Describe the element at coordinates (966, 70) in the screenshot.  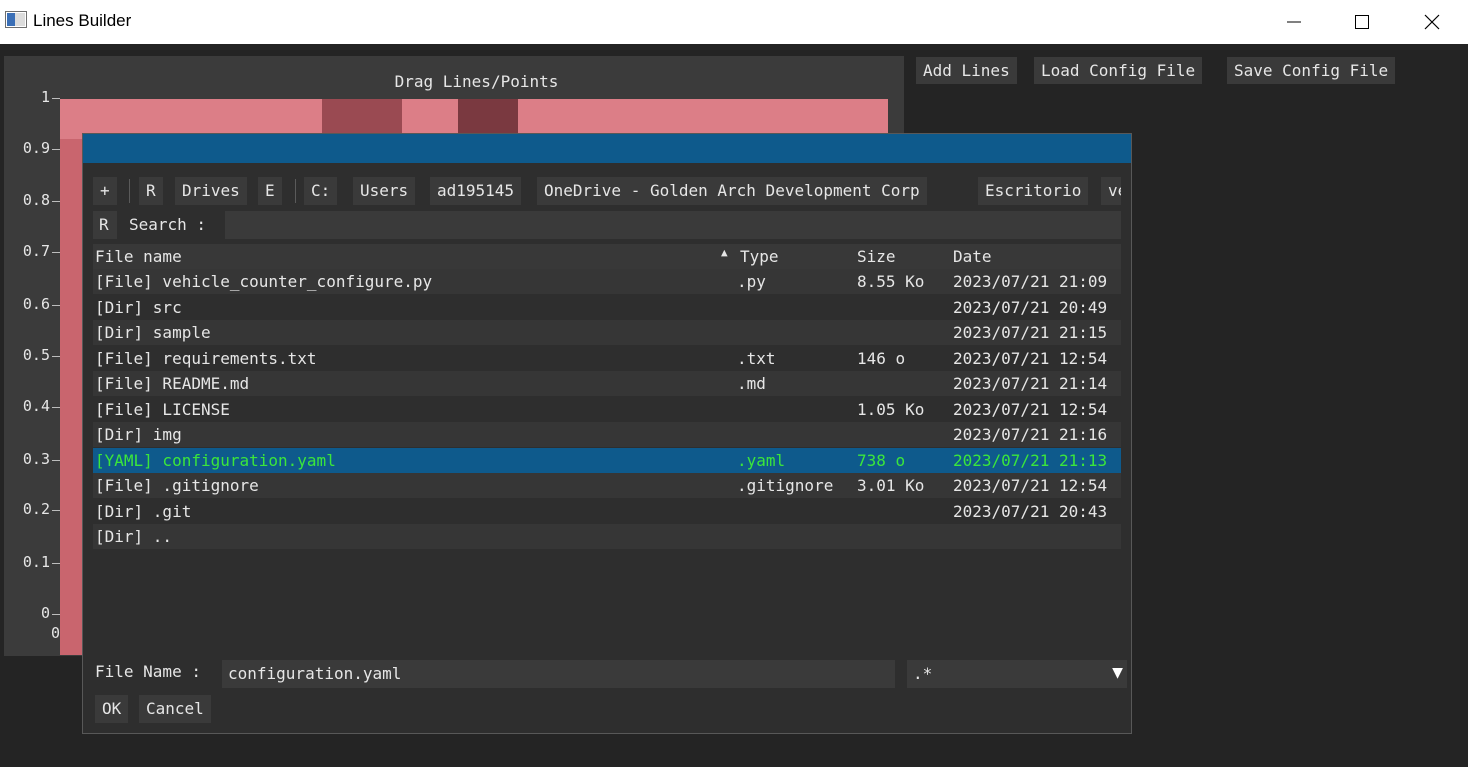
I see `add-lines-button: Add Lines` at that location.